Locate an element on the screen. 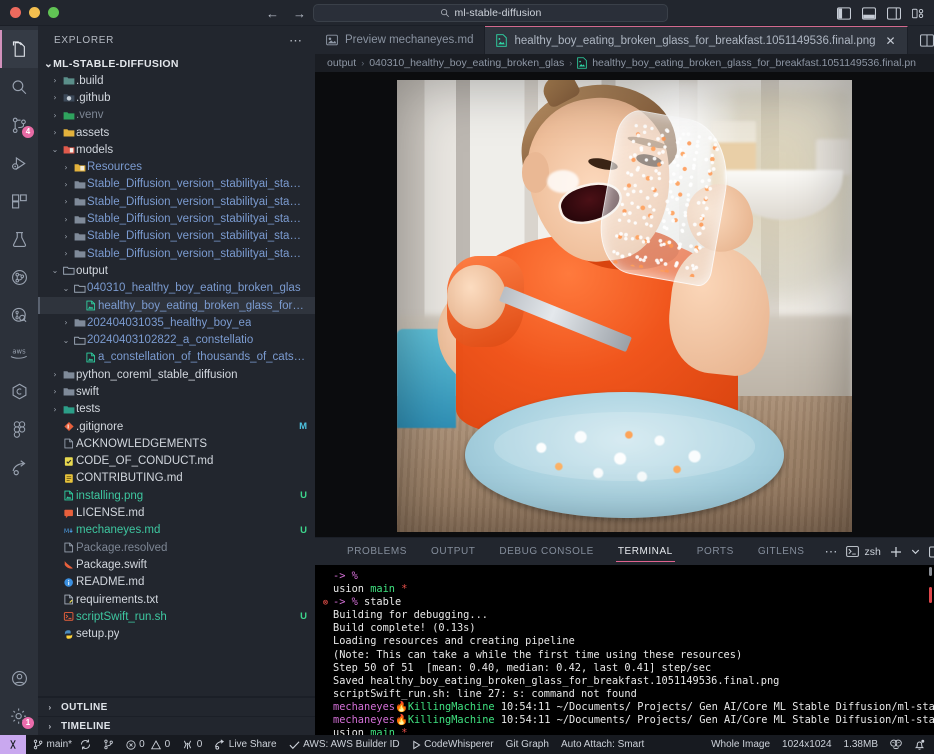  close-icon: ✕ is located at coordinates (891, 41).